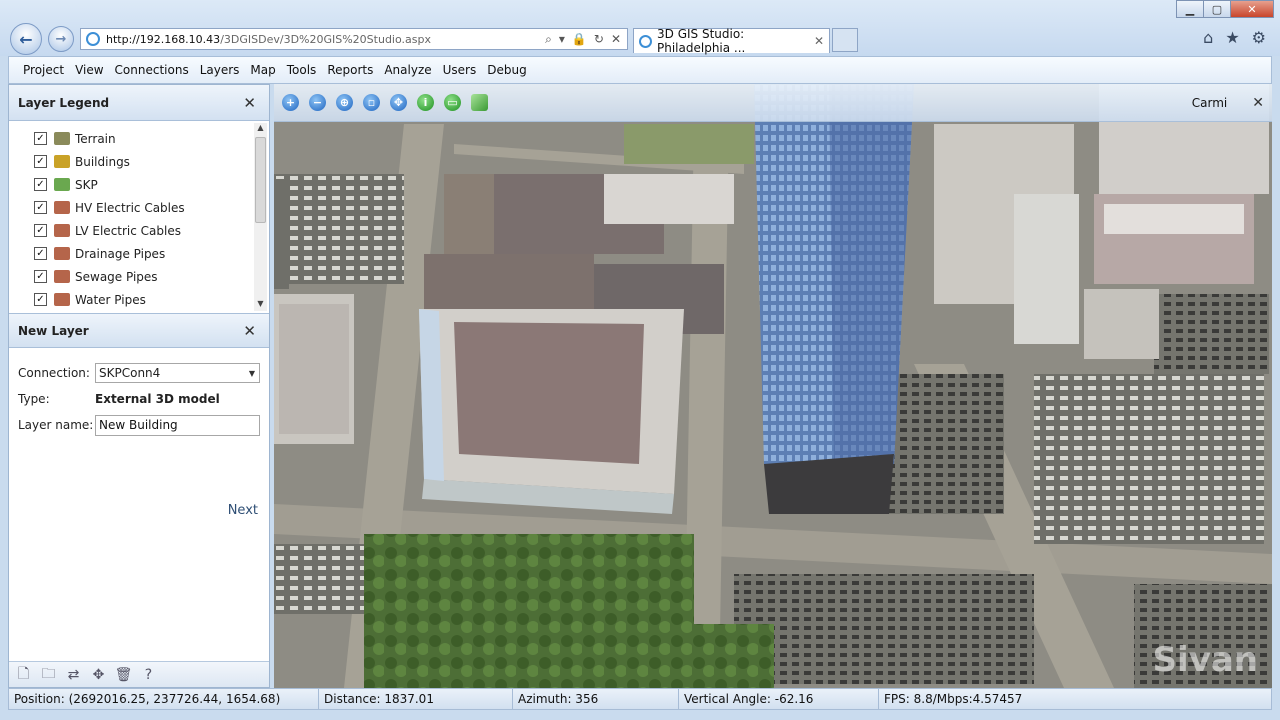  Describe the element at coordinates (398, 102) in the screenshot. I see `pan-icon: ✥` at that location.